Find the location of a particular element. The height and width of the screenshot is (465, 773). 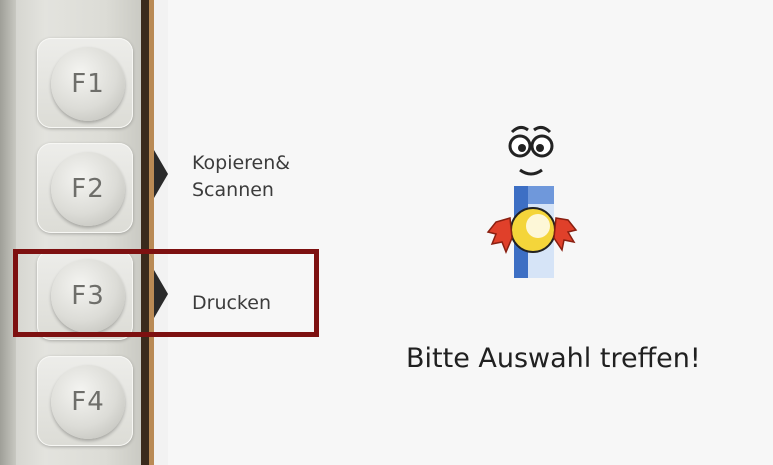

f4-key-label: F4 is located at coordinates (88, 402).